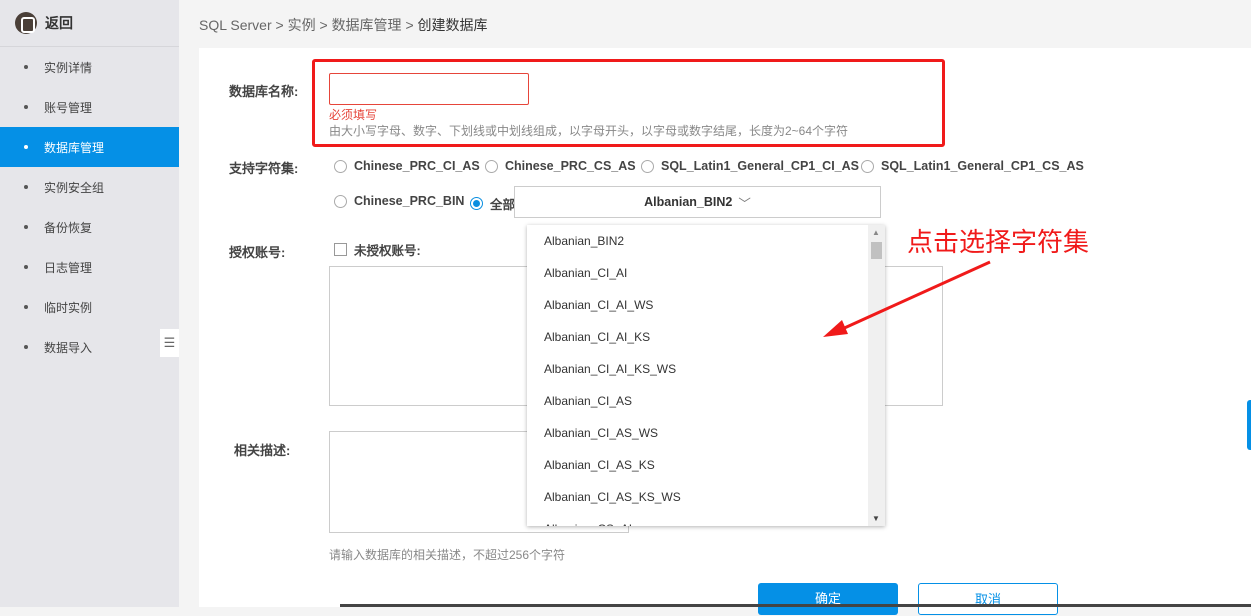  Describe the element at coordinates (828, 599) in the screenshot. I see `confirm-button: 确定` at that location.